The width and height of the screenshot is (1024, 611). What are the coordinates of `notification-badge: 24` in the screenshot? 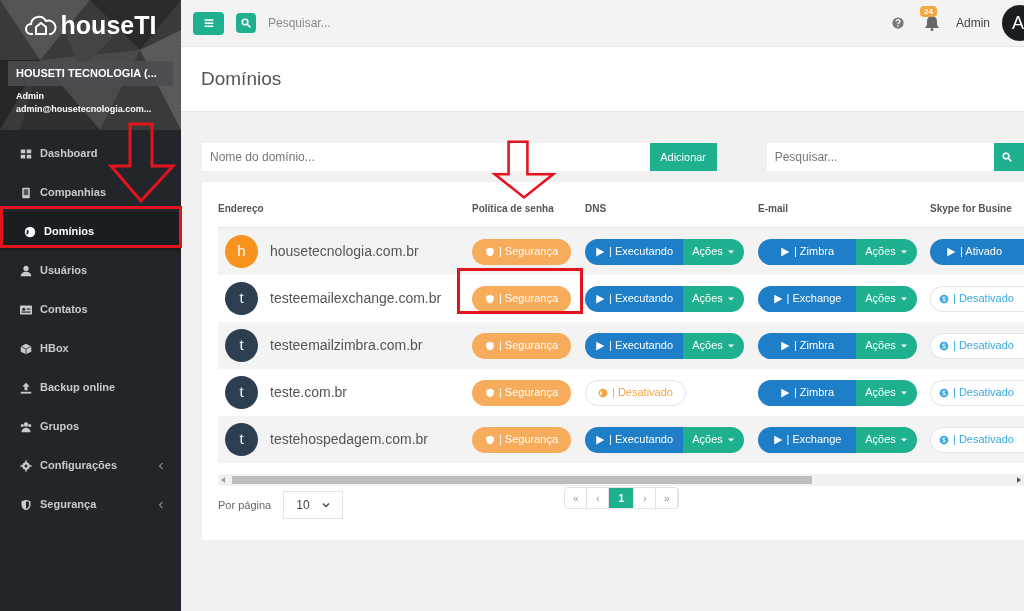 It's located at (928, 11).